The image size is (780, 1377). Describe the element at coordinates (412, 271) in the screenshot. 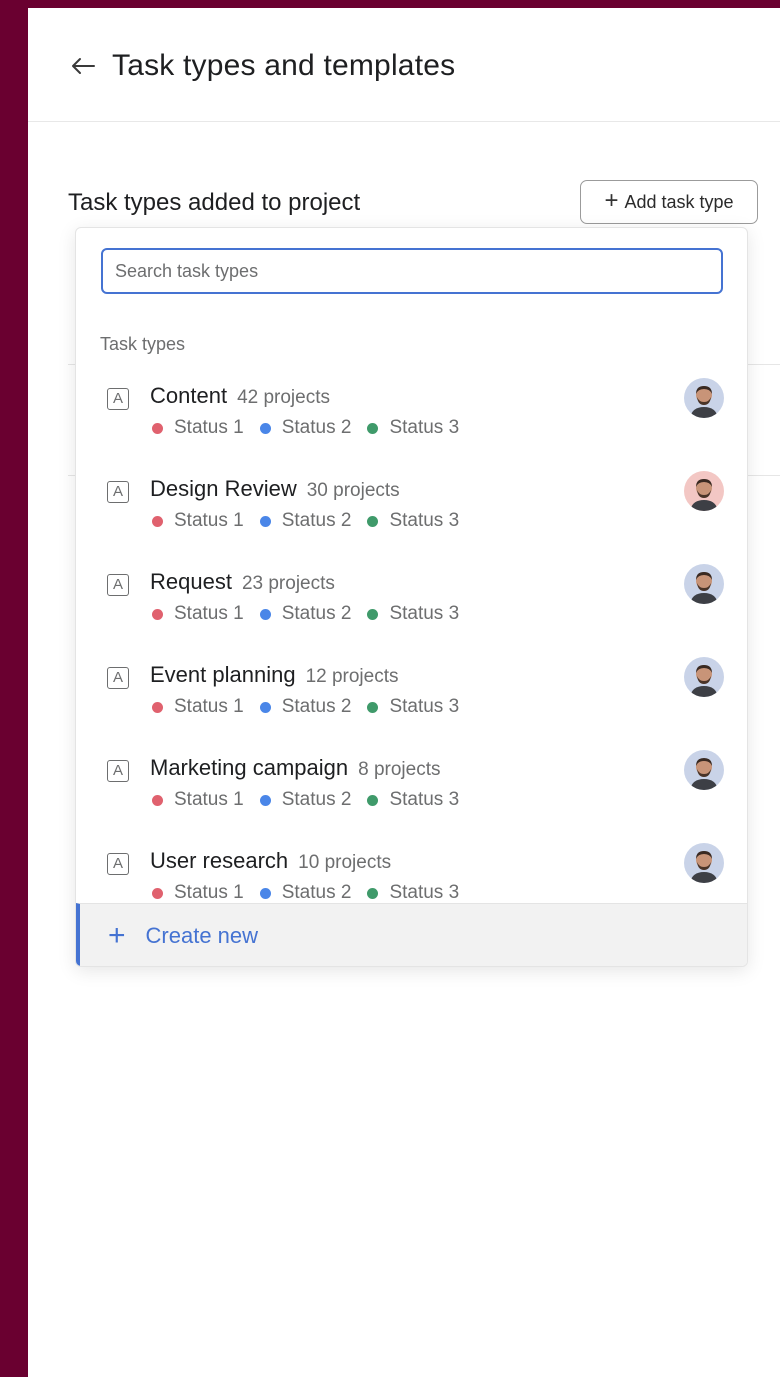

I see `search-input` at that location.